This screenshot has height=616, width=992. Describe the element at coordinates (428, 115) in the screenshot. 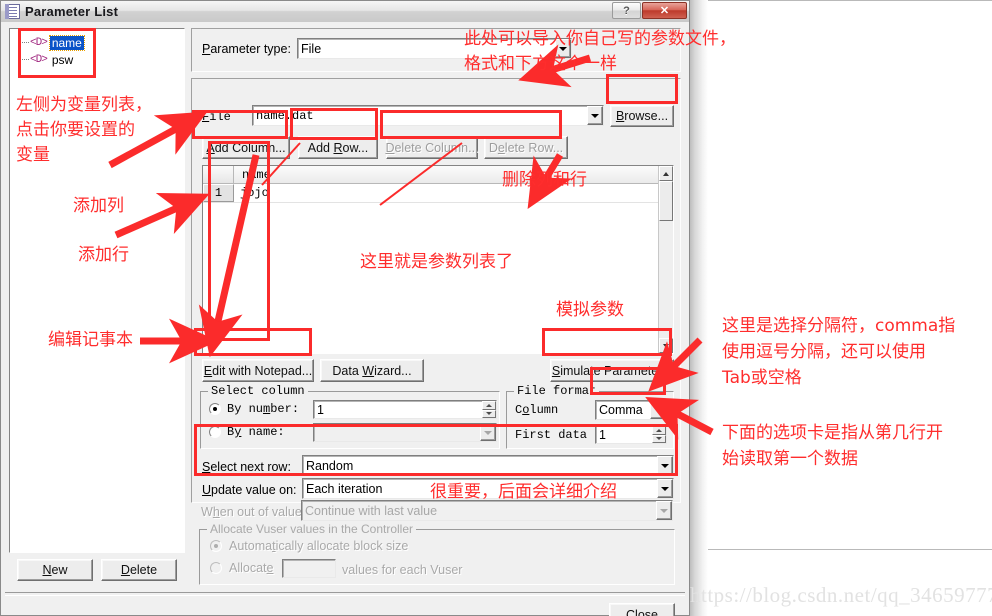

I see `file-combo: name.dat` at that location.